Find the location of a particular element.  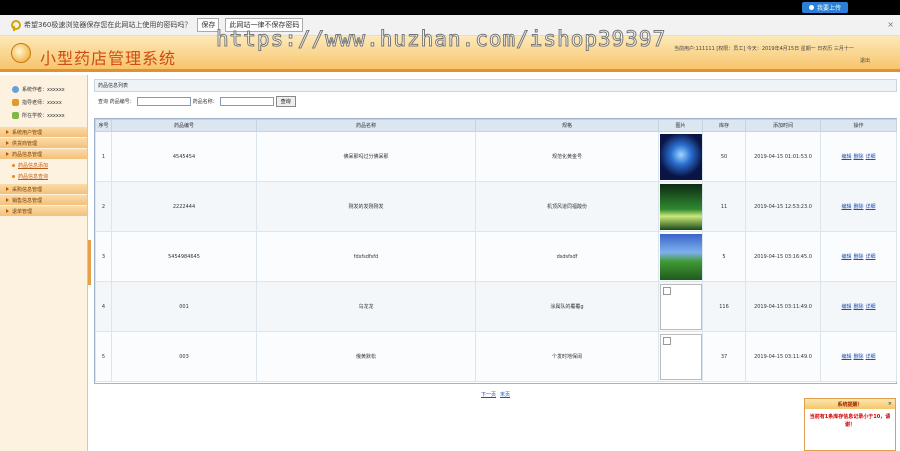

cell-stock: 5 is located at coordinates (724, 256).